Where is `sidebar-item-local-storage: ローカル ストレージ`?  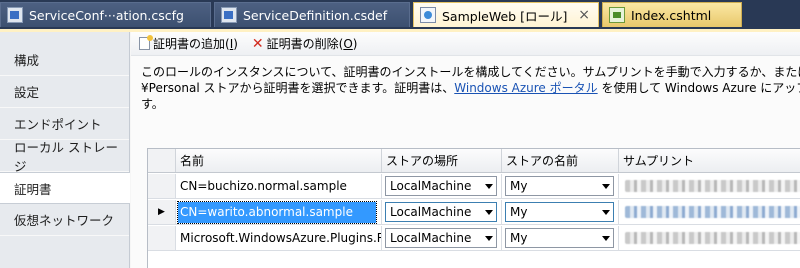 sidebar-item-local-storage: ローカル ストレージ is located at coordinates (64, 156).